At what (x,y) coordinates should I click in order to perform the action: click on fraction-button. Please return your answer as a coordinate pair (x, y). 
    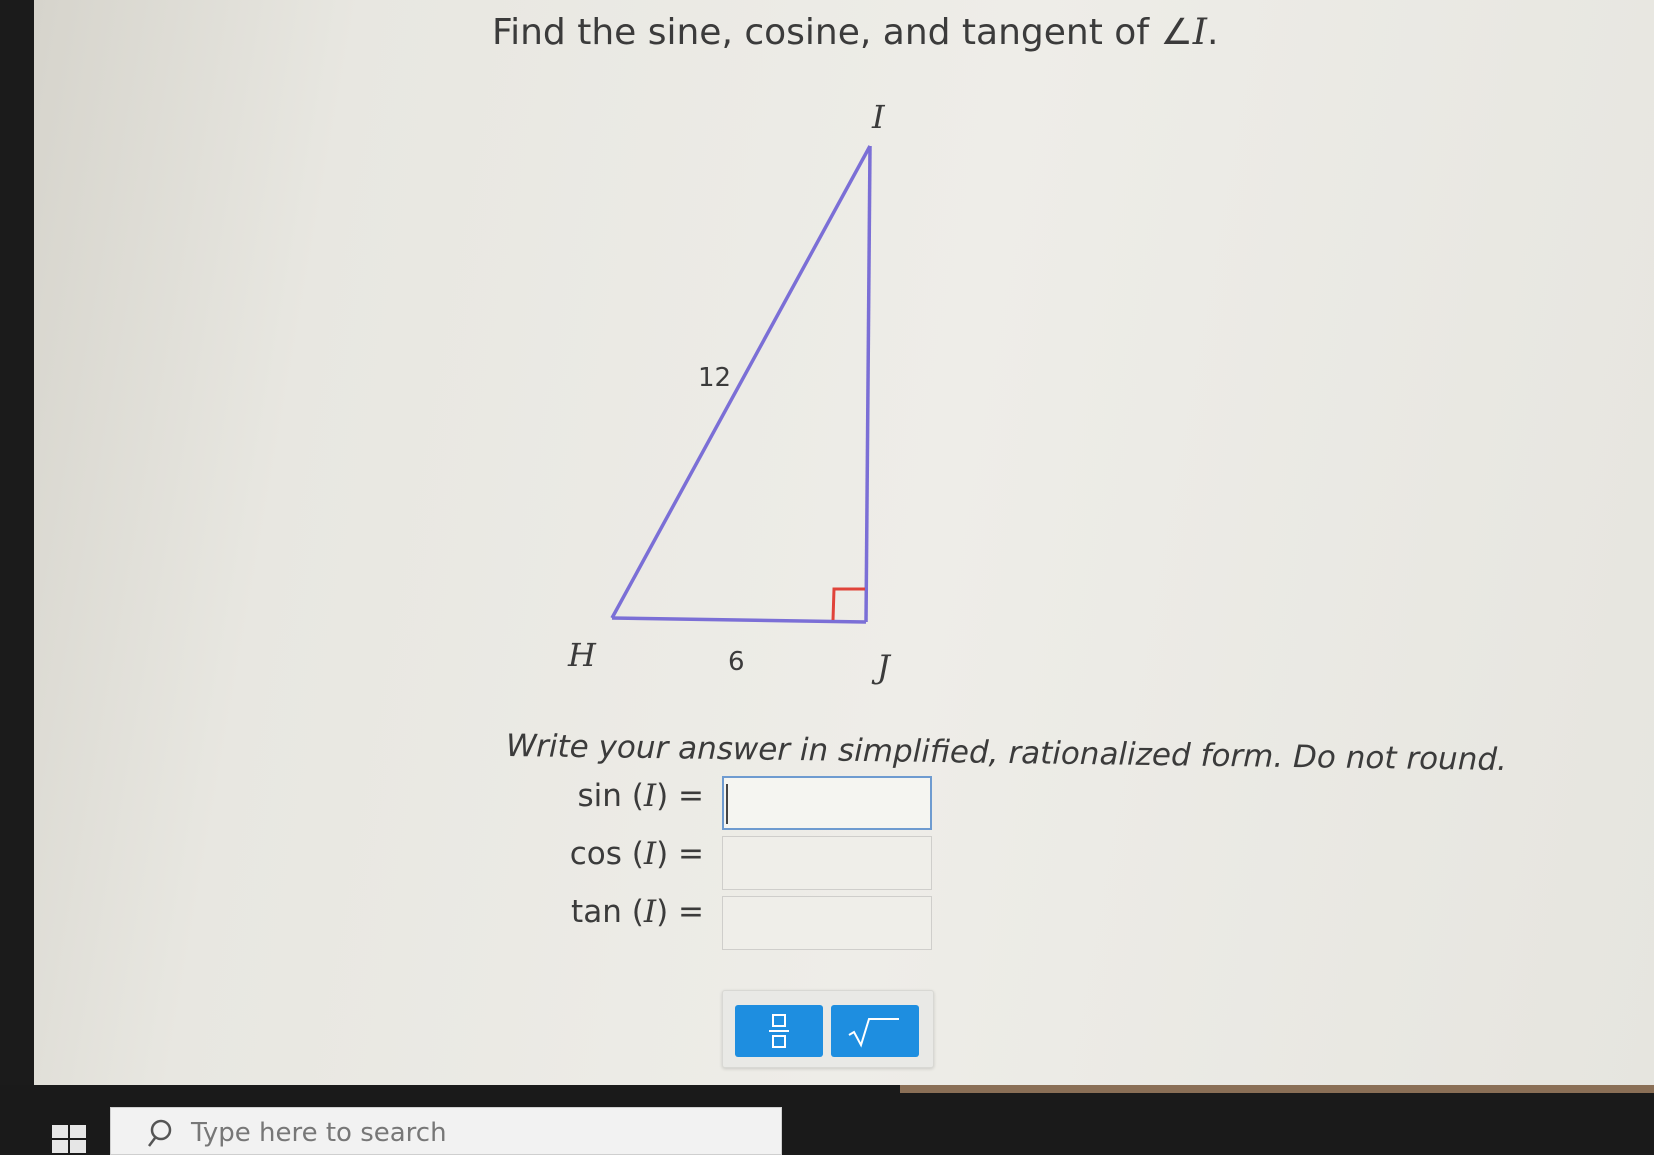
    Looking at the image, I should click on (779, 1031).